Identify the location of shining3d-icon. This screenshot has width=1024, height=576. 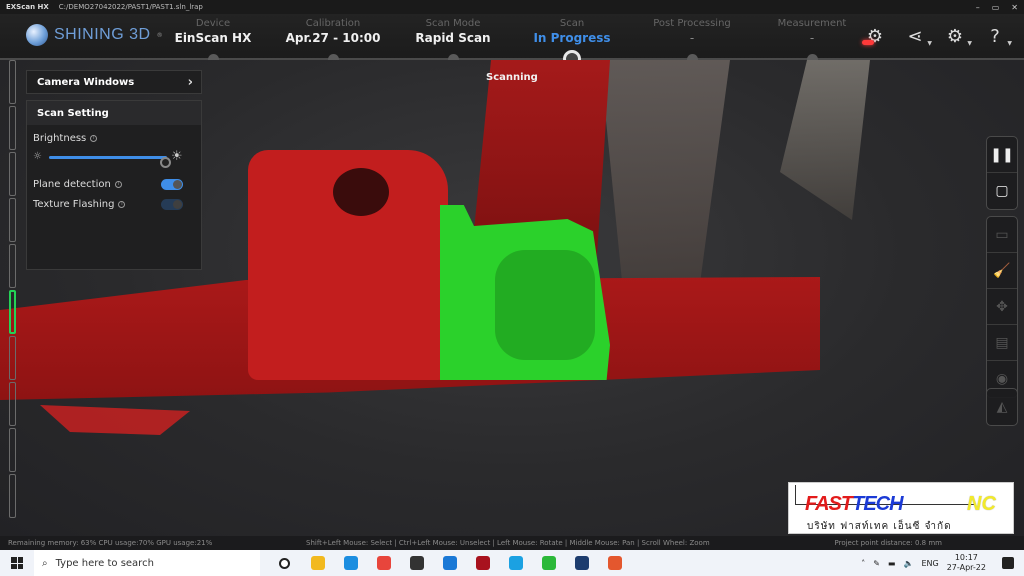
(581, 563).